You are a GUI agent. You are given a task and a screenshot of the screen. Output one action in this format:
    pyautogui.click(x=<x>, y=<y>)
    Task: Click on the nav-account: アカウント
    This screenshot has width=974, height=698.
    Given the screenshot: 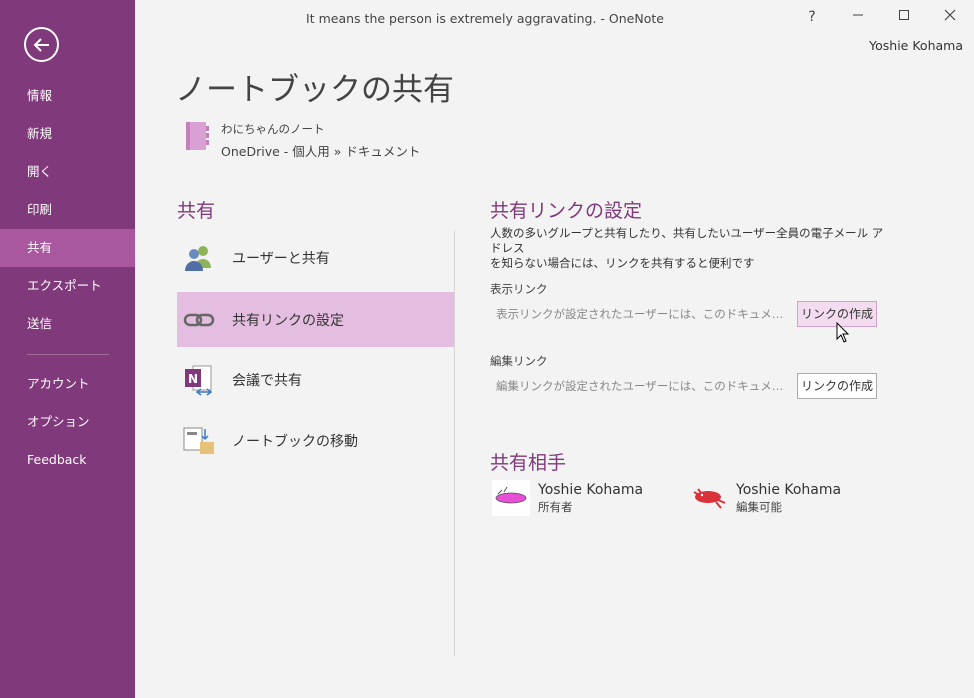 What is the action you would take?
    pyautogui.click(x=67, y=384)
    